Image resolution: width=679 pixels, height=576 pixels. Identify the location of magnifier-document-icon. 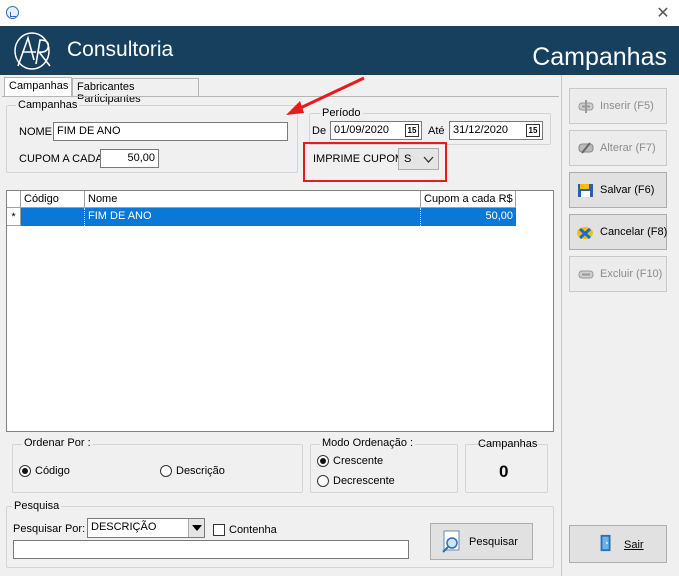
(451, 541).